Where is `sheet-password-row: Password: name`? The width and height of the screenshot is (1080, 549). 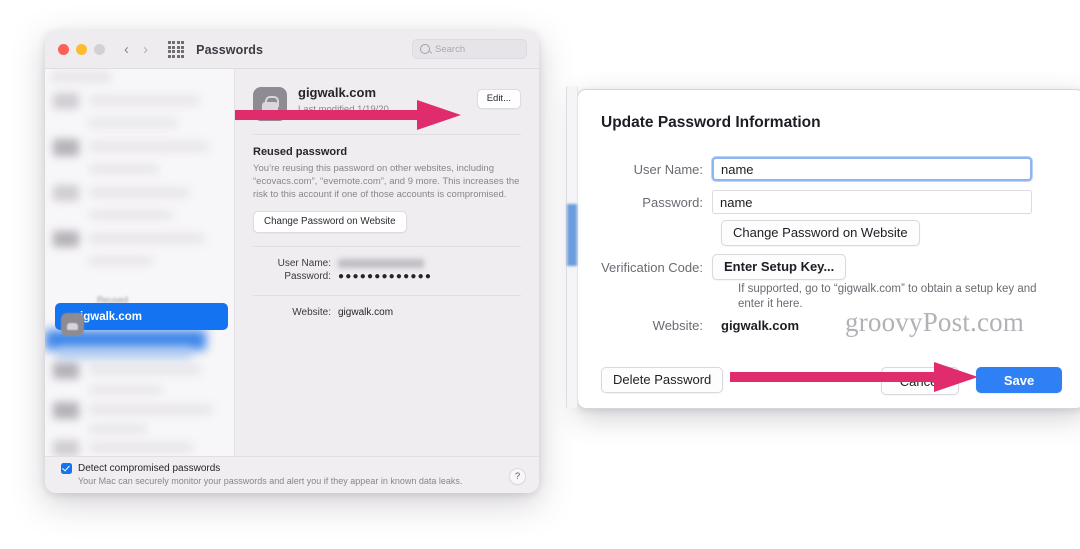
sheet-password-row: Password: name is located at coordinates (805, 202).